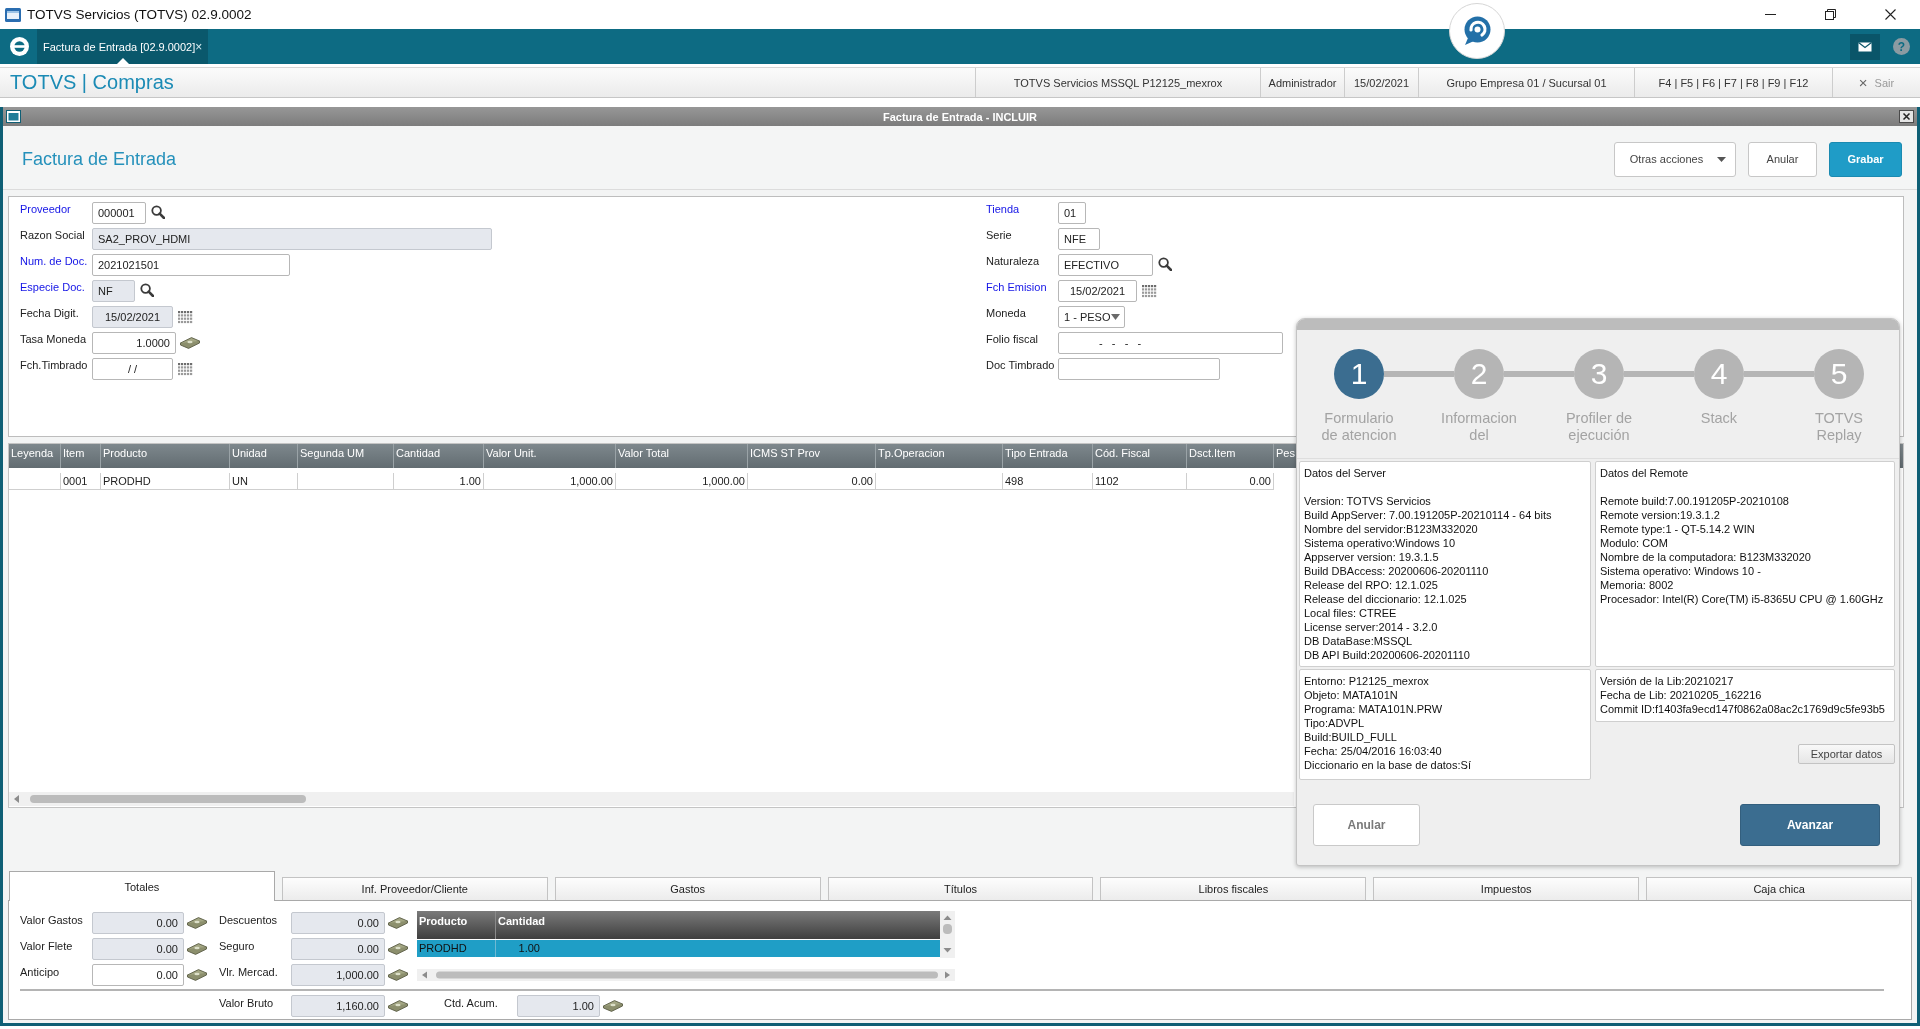 Image resolution: width=1920 pixels, height=1029 pixels. Describe the element at coordinates (1374, 709) in the screenshot. I see `info-line: Programa: MATA101N.PRW` at that location.